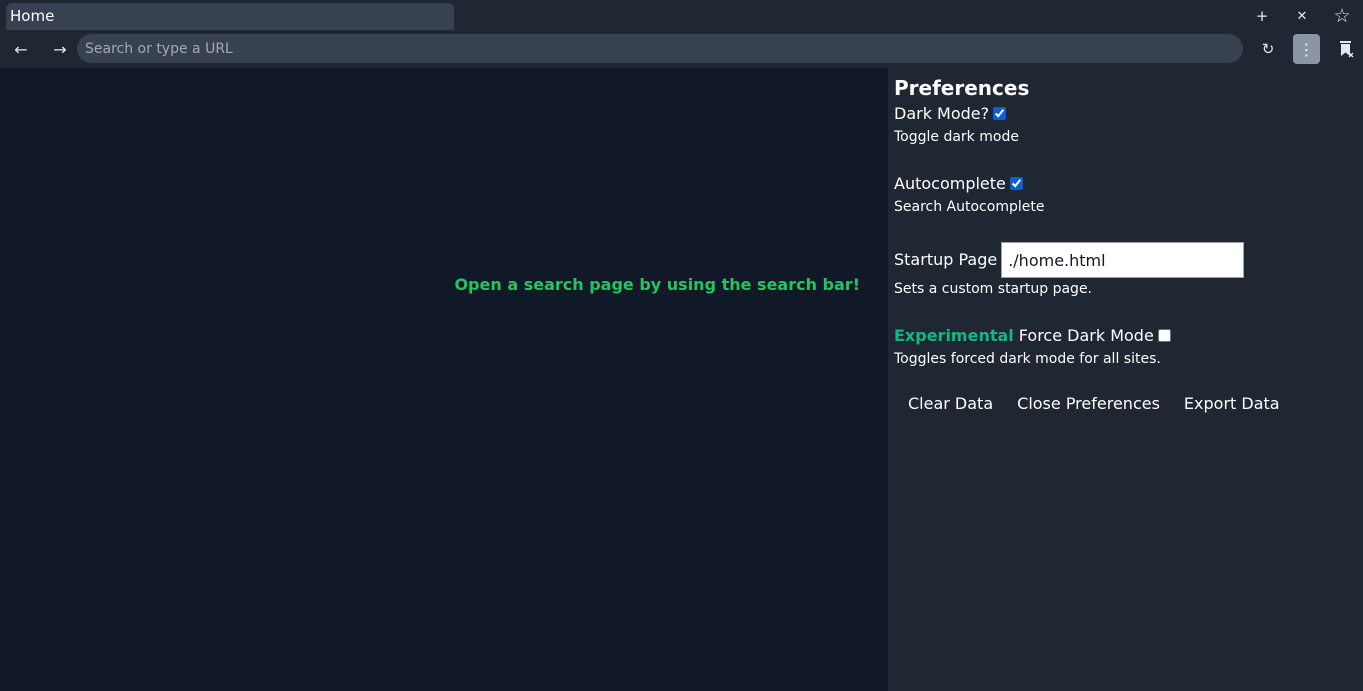  What do you see at coordinates (1088, 403) in the screenshot?
I see `close-preferences-button: Close Preferences` at bounding box center [1088, 403].